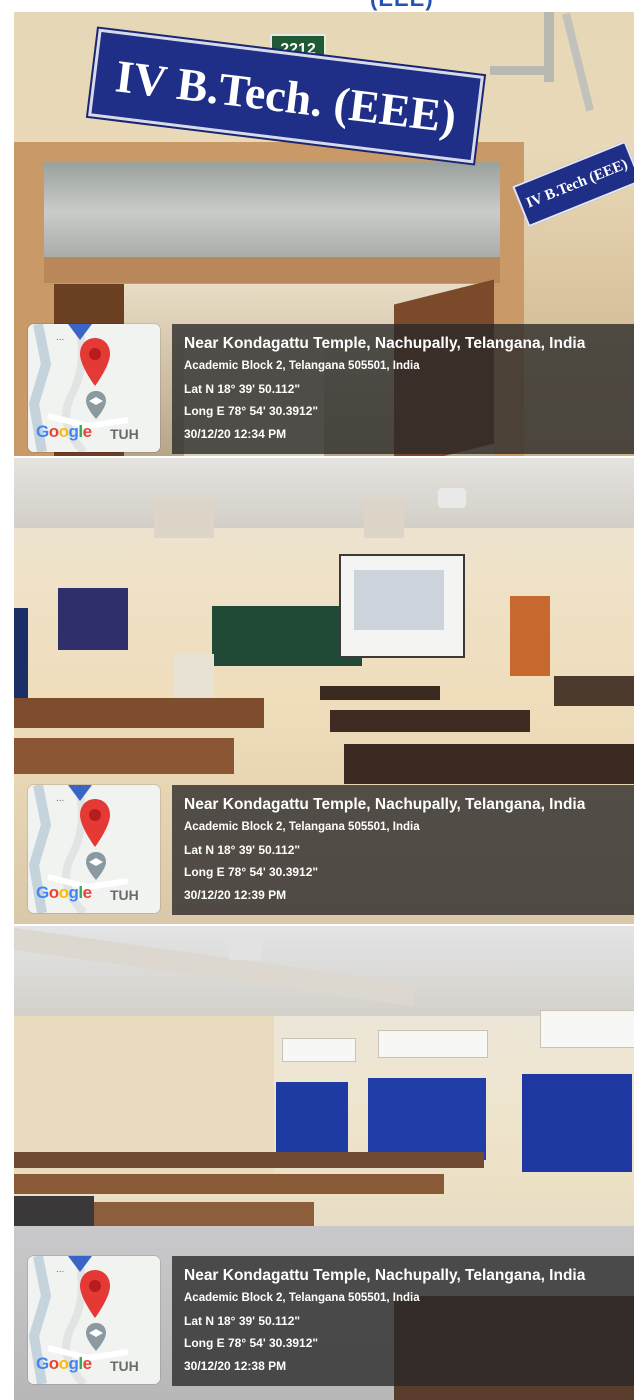 The height and width of the screenshot is (1400, 634). What do you see at coordinates (194, 678) in the screenshot?
I see `podium` at bounding box center [194, 678].